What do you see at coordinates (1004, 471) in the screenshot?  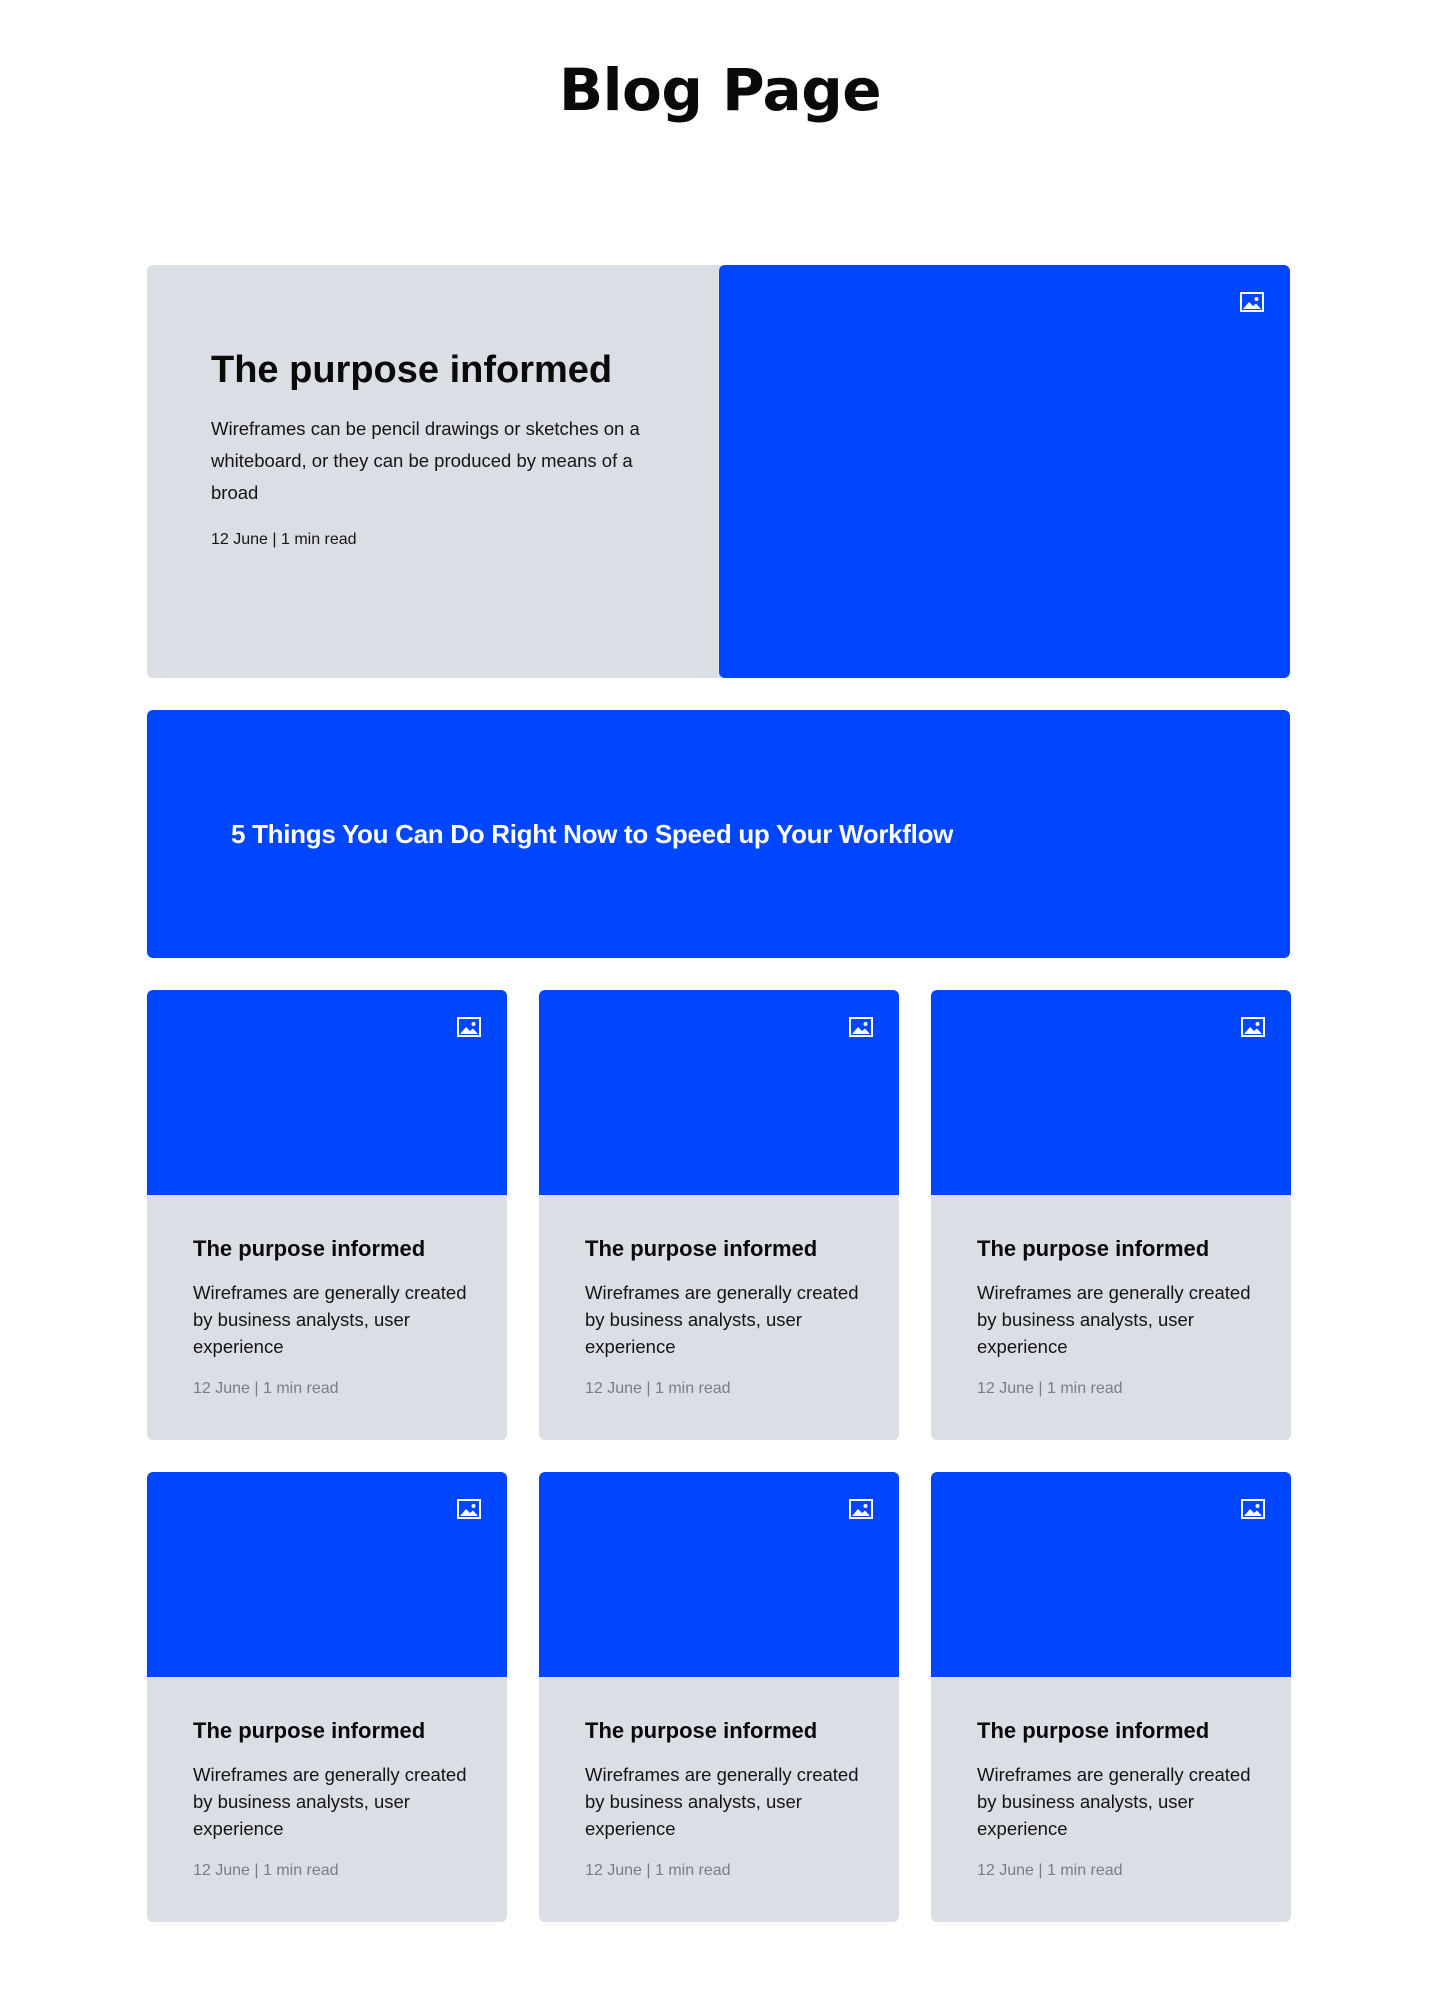 I see `featured-post-image` at bounding box center [1004, 471].